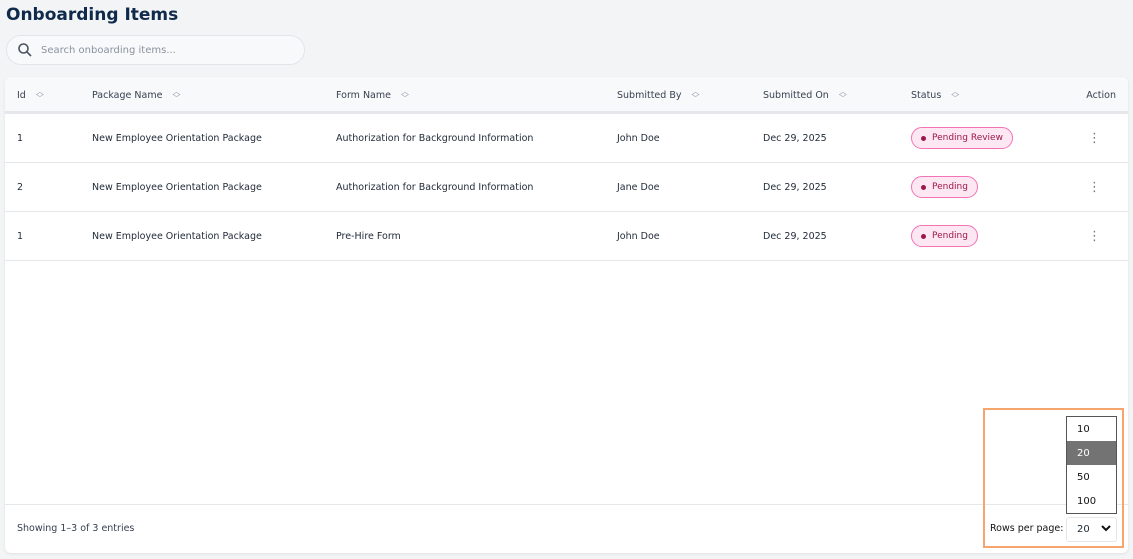  What do you see at coordinates (1106, 529) in the screenshot?
I see `chevron-down-icon` at bounding box center [1106, 529].